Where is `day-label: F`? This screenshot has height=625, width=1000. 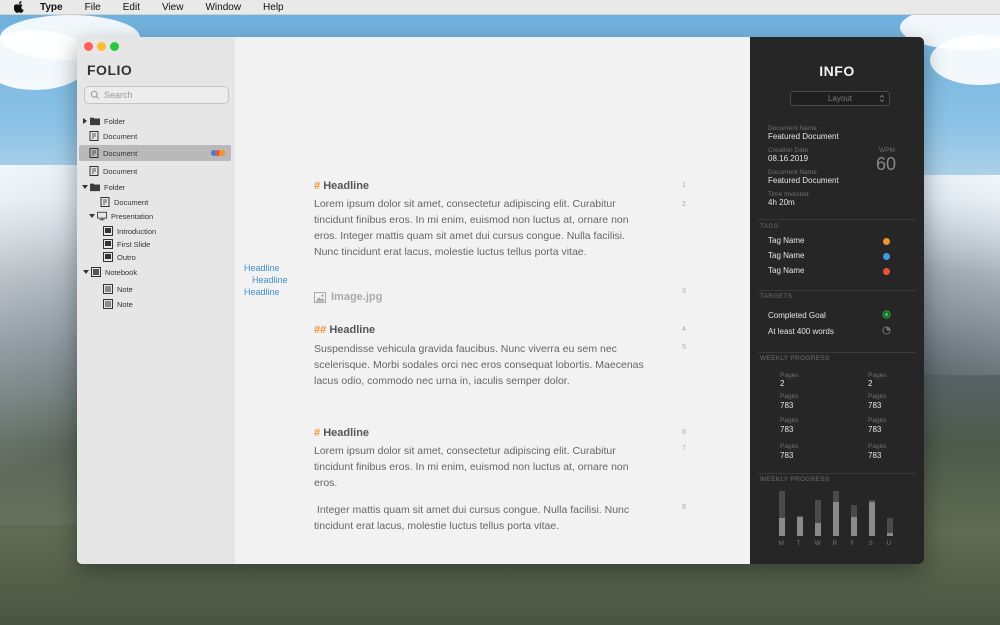
day-label: F is located at coordinates (852, 543).